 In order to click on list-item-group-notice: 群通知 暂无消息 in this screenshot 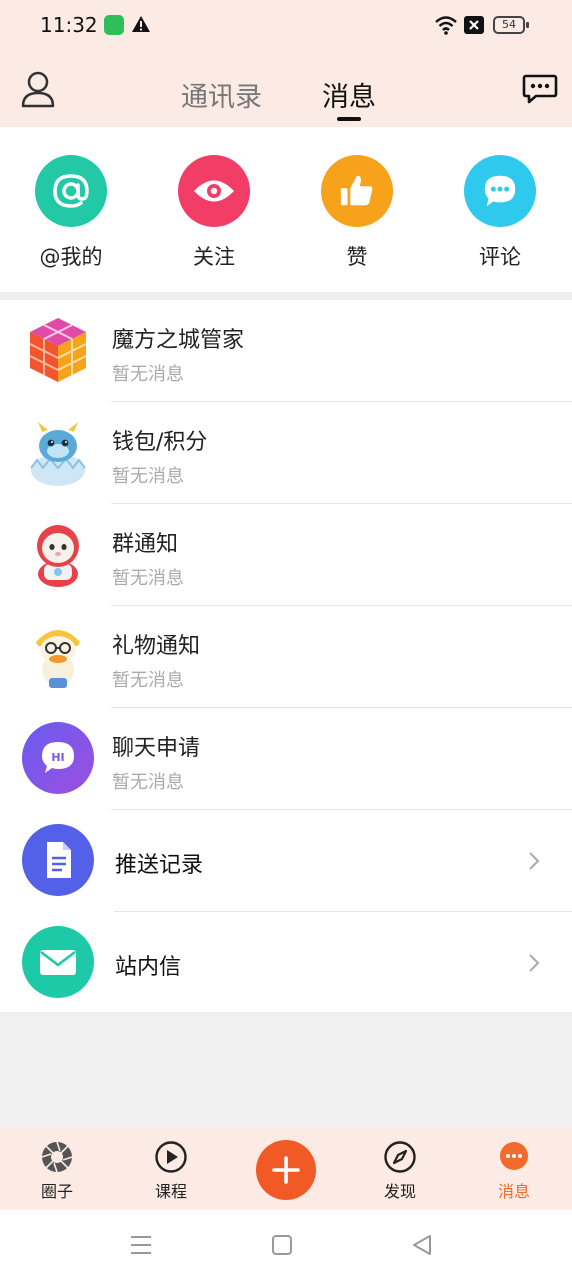, I will do `click(286, 555)`.